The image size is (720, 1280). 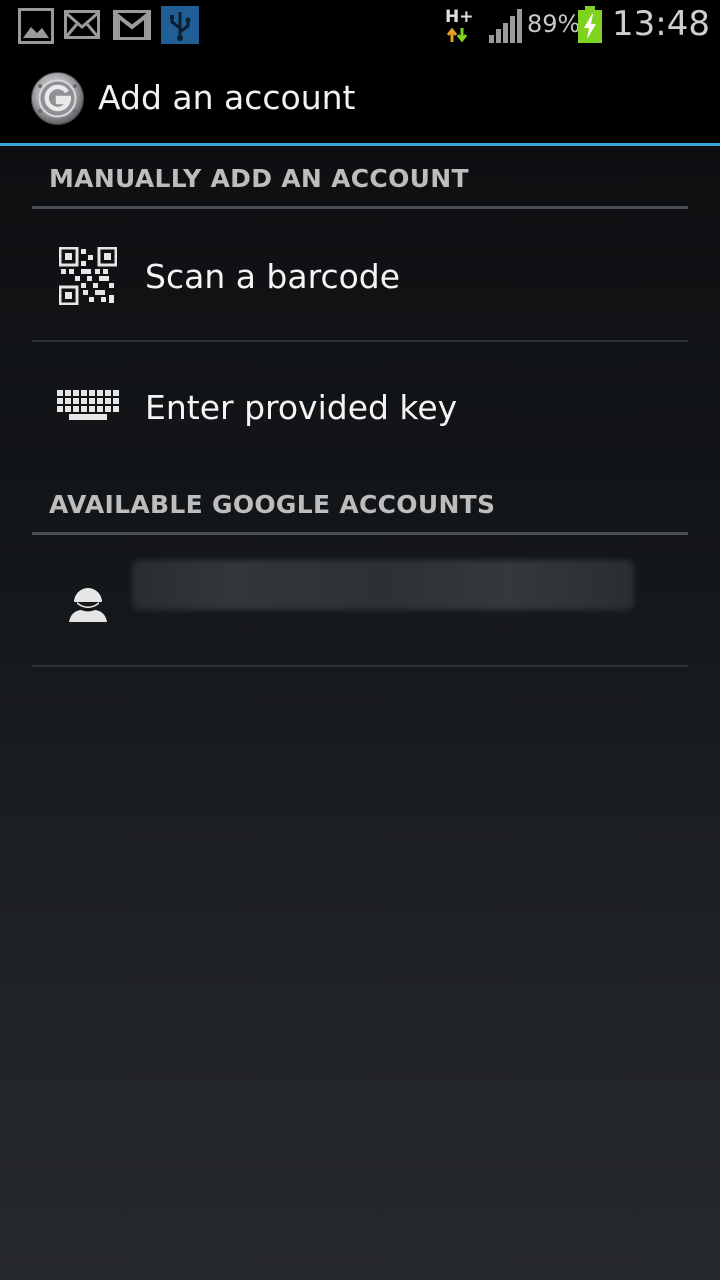 I want to click on person-icon, so click(x=88, y=605).